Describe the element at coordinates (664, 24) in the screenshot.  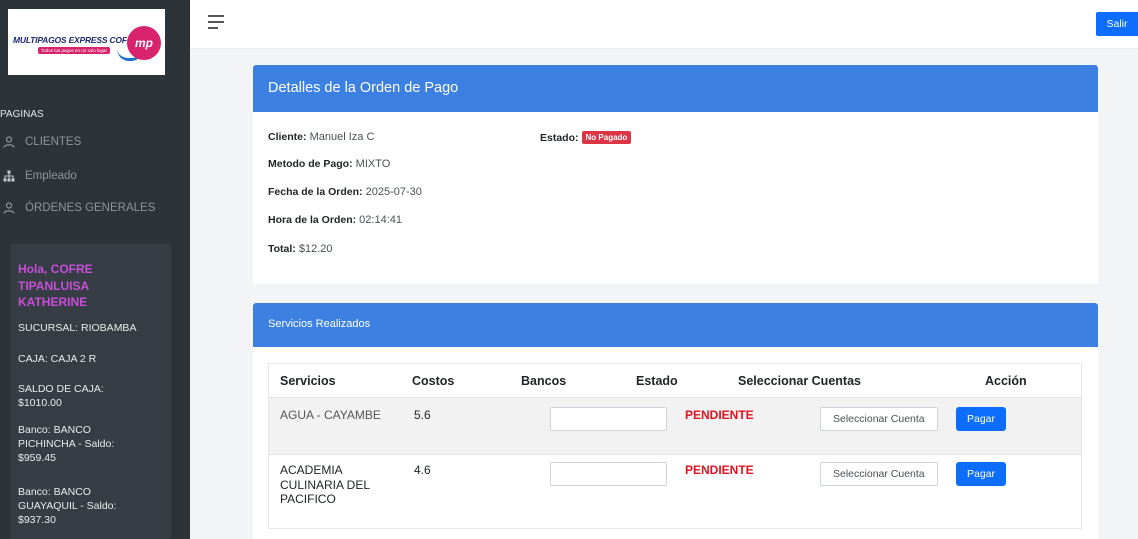
I see `topbar` at that location.